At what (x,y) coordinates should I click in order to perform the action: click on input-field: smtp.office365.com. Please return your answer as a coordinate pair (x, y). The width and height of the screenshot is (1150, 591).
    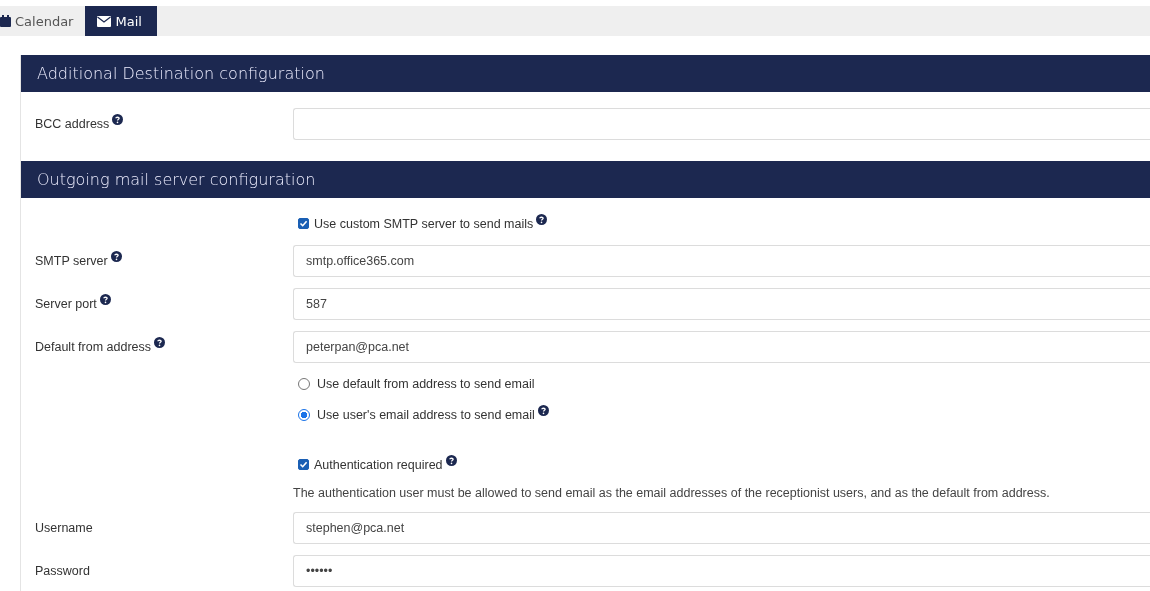
    Looking at the image, I should click on (721, 260).